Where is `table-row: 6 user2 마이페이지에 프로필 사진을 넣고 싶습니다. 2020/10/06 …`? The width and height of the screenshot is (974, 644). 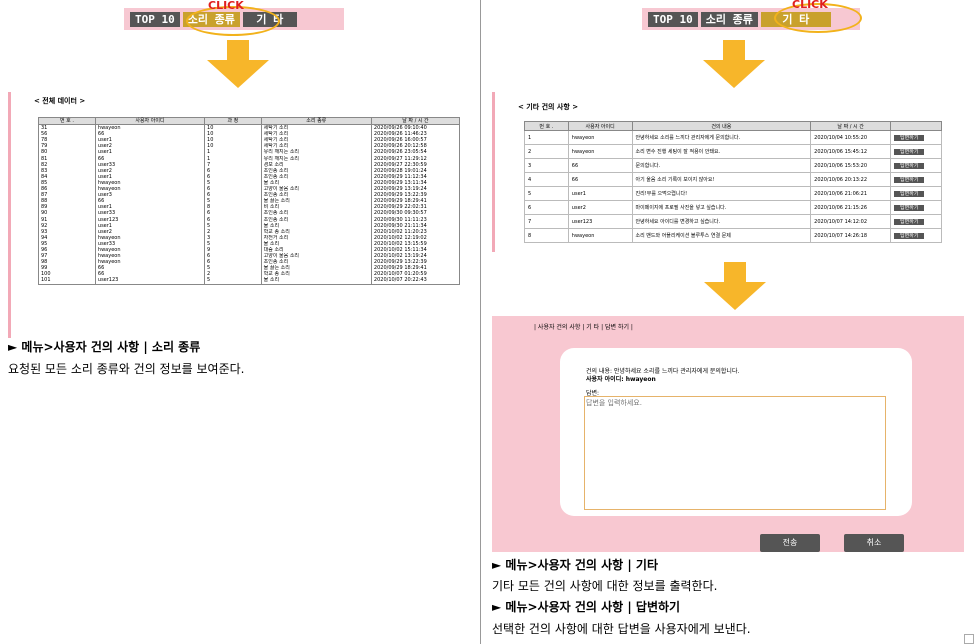 table-row: 6 user2 마이페이지에 프로필 사진을 넣고 싶습니다. 2020/10/06 … is located at coordinates (733, 207).